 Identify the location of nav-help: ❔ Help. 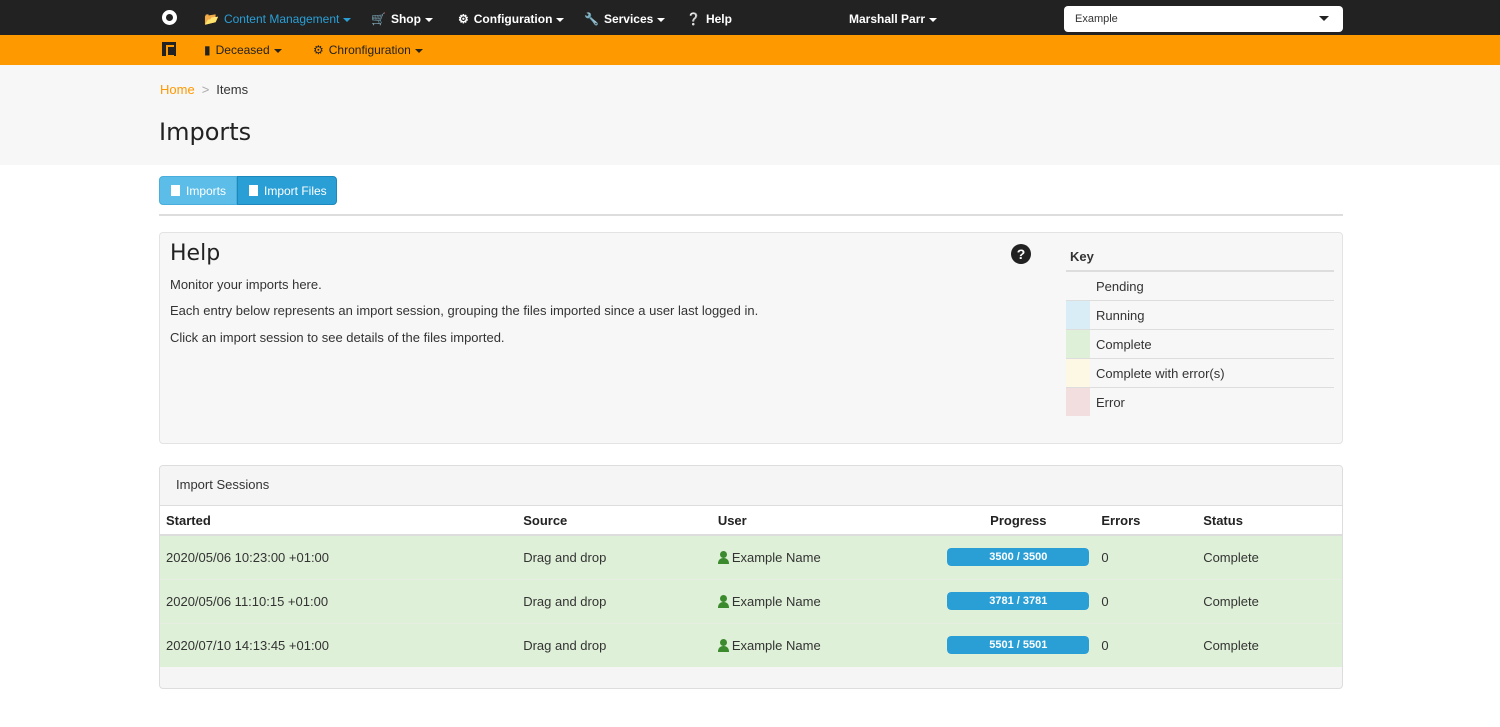
(709, 17).